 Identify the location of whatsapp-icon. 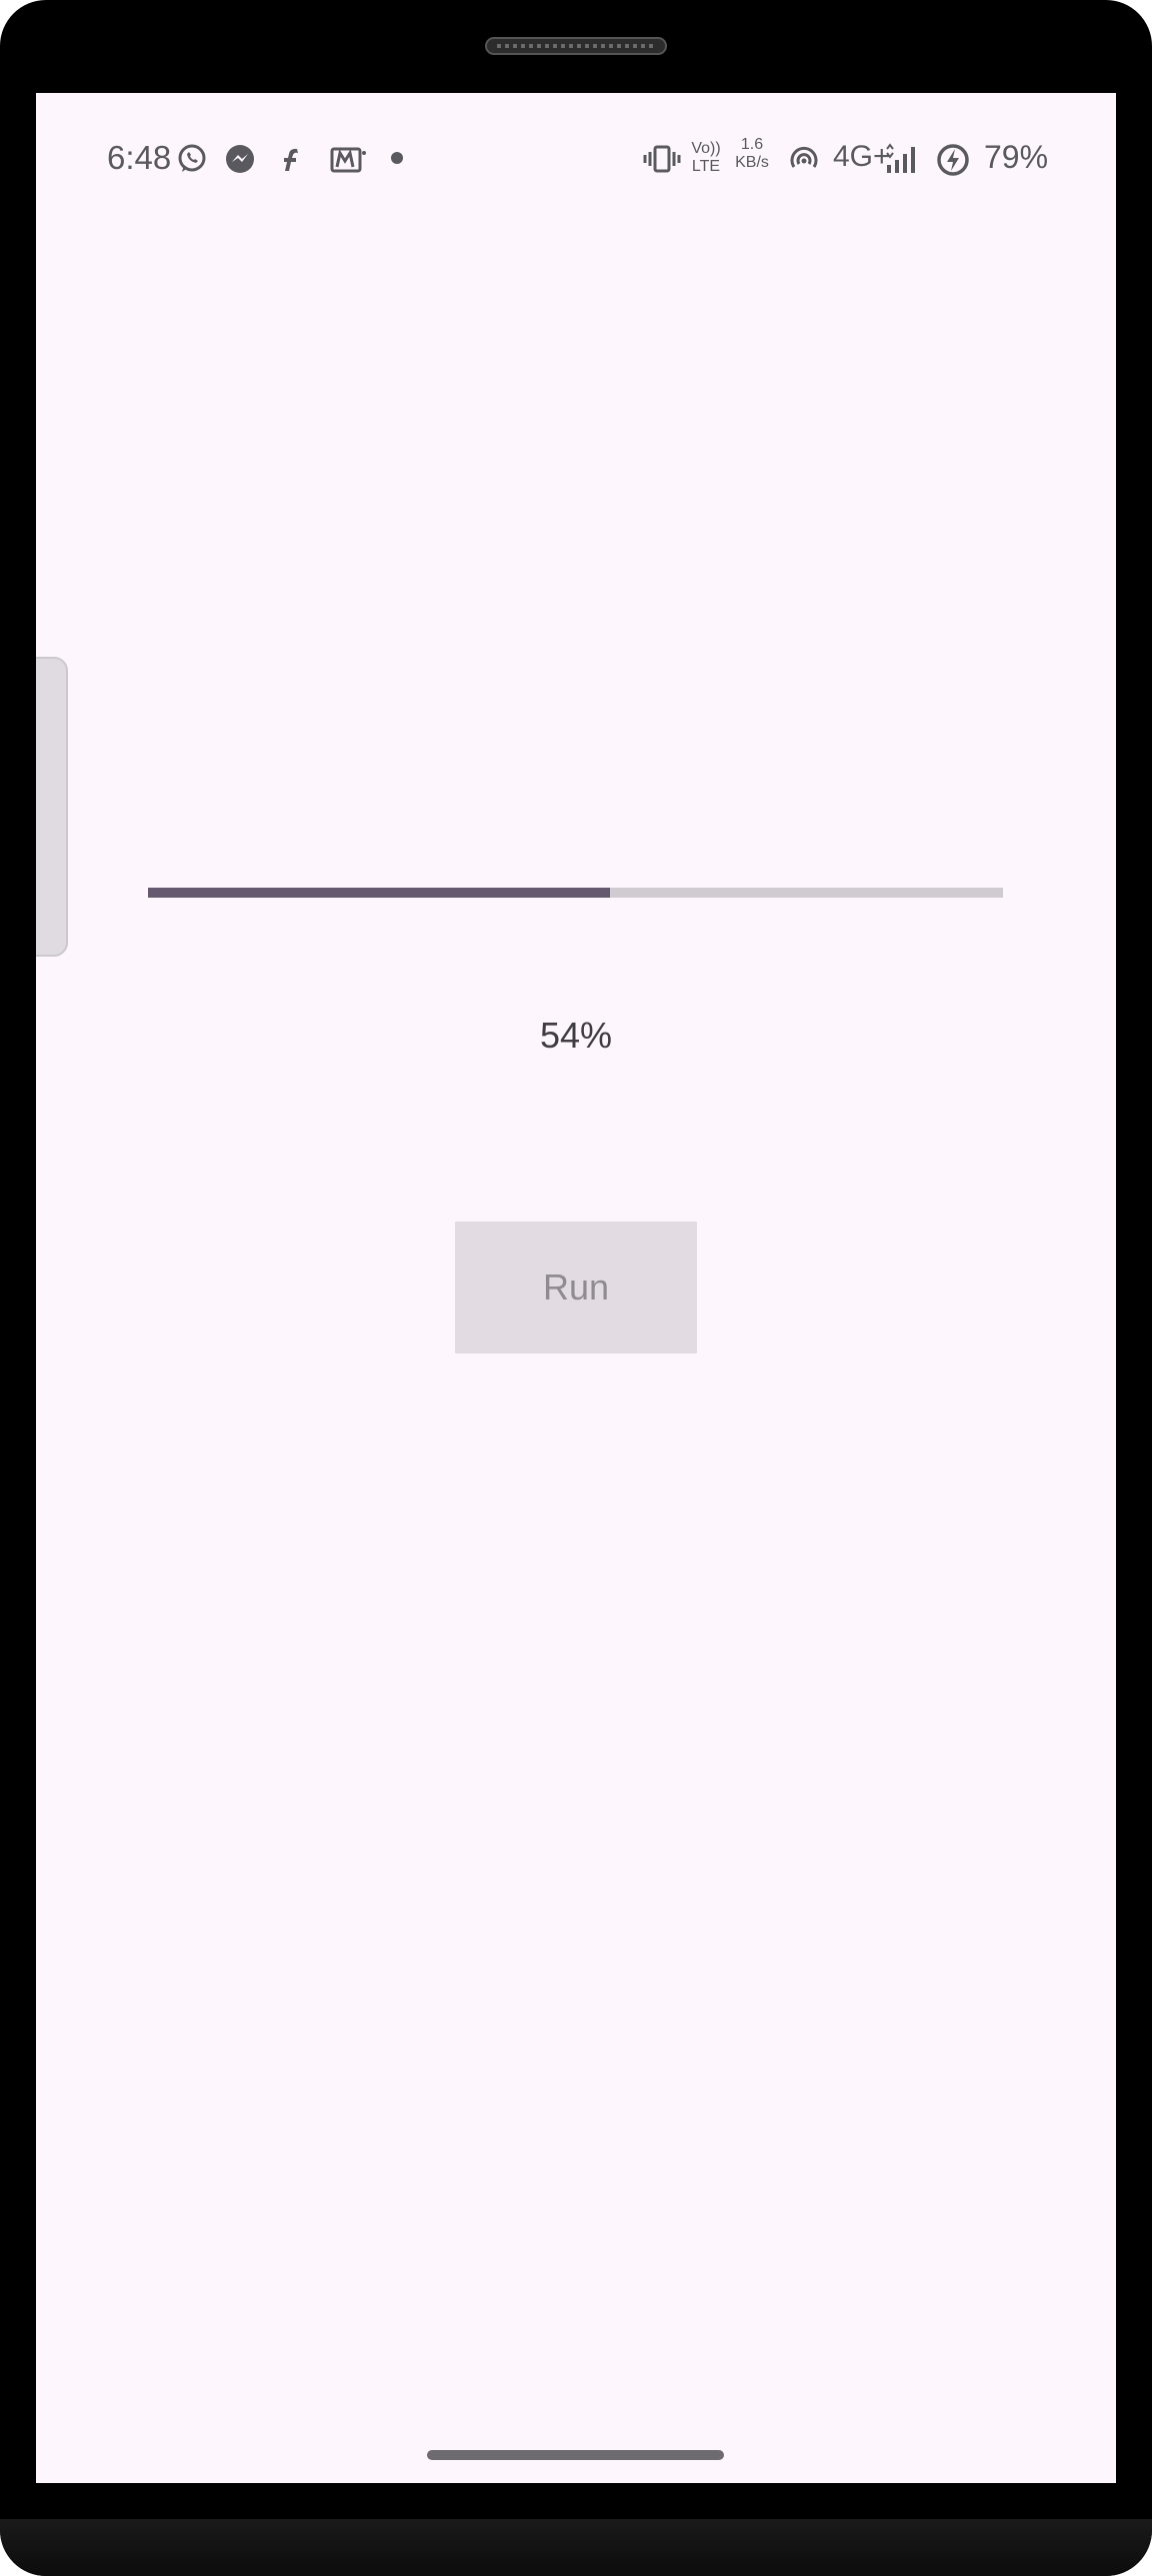
(192, 158).